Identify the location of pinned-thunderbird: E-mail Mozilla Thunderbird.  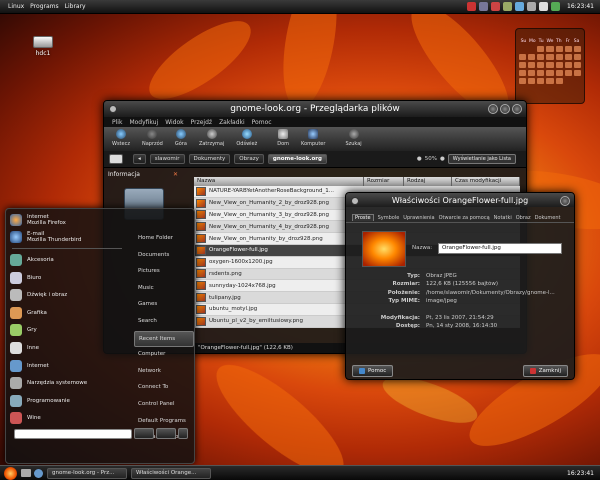
(67, 238).